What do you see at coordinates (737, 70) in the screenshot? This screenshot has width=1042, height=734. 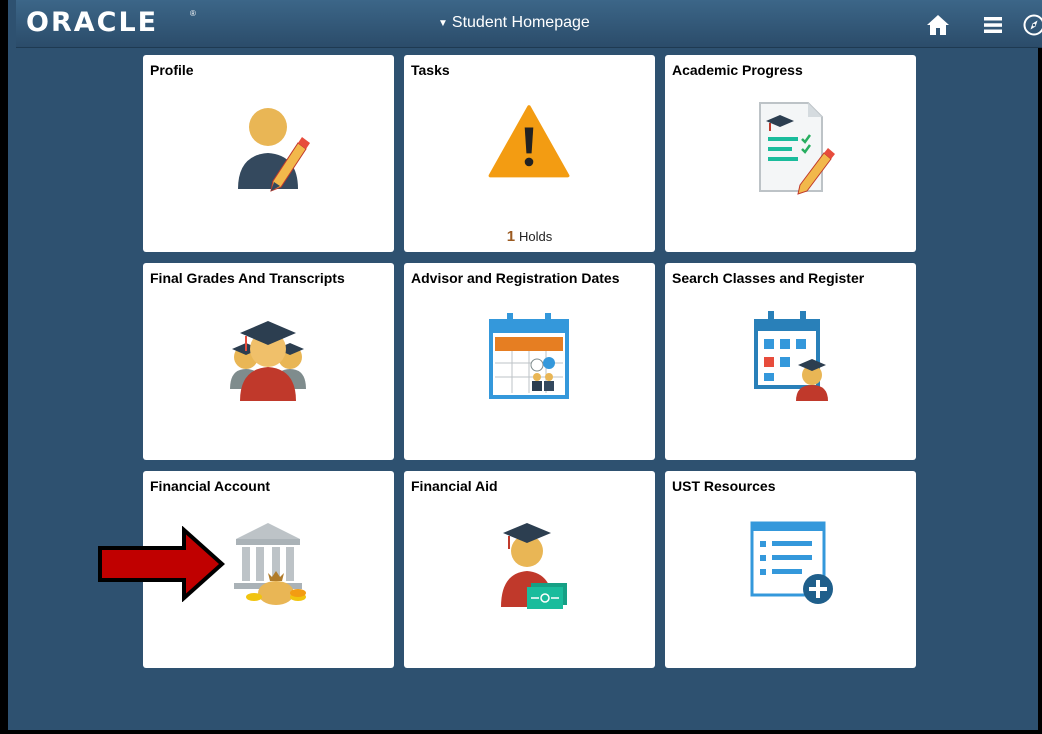 I see `tile-title: Academic Progress` at bounding box center [737, 70].